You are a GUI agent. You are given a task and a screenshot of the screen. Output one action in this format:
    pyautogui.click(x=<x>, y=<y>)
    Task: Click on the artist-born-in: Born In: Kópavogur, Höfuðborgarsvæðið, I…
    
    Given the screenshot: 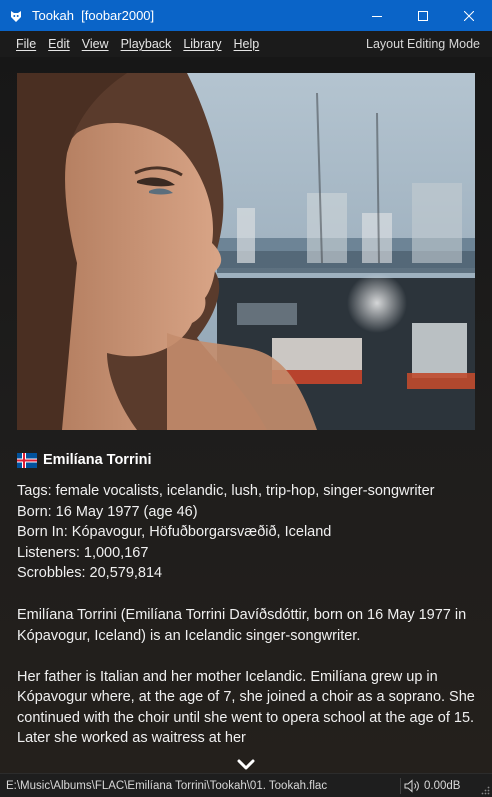 What is the action you would take?
    pyautogui.click(x=174, y=532)
    